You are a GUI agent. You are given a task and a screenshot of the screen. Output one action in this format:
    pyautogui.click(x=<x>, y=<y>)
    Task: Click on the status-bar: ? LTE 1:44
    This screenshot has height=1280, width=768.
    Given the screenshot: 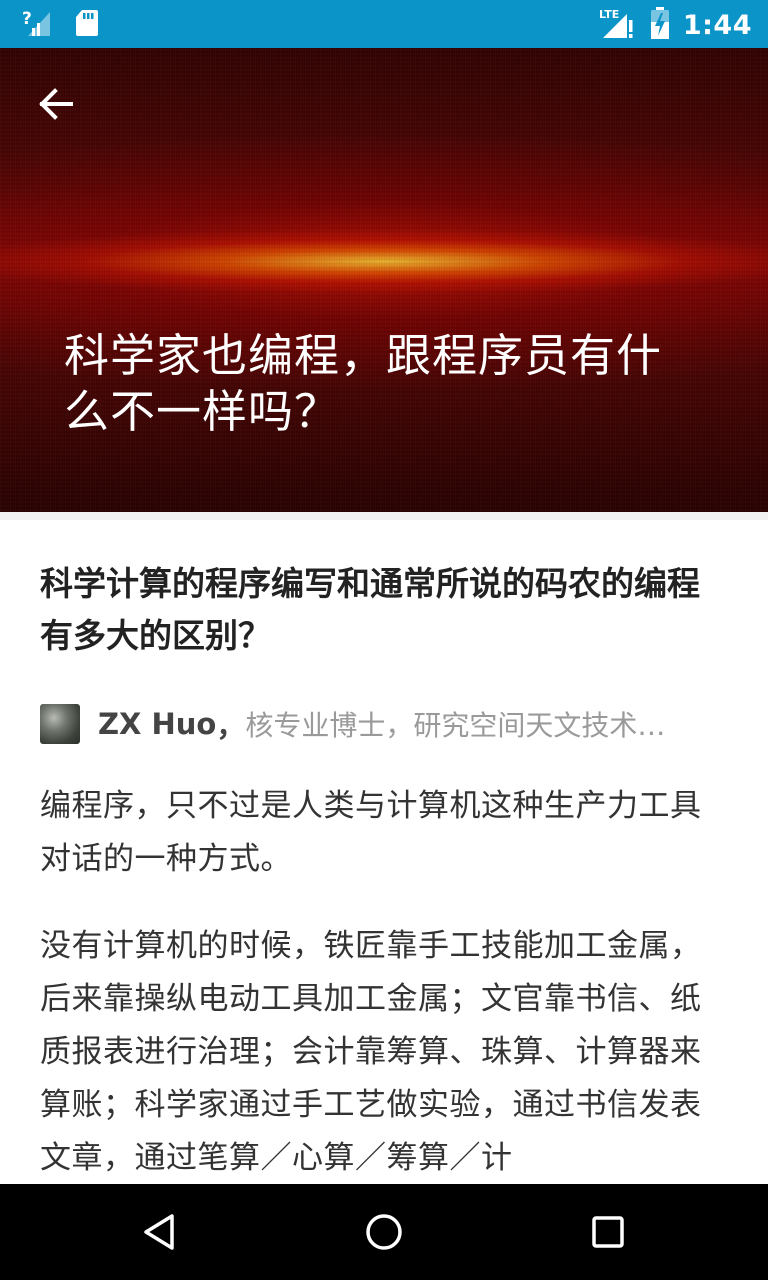 What is the action you would take?
    pyautogui.click(x=384, y=24)
    